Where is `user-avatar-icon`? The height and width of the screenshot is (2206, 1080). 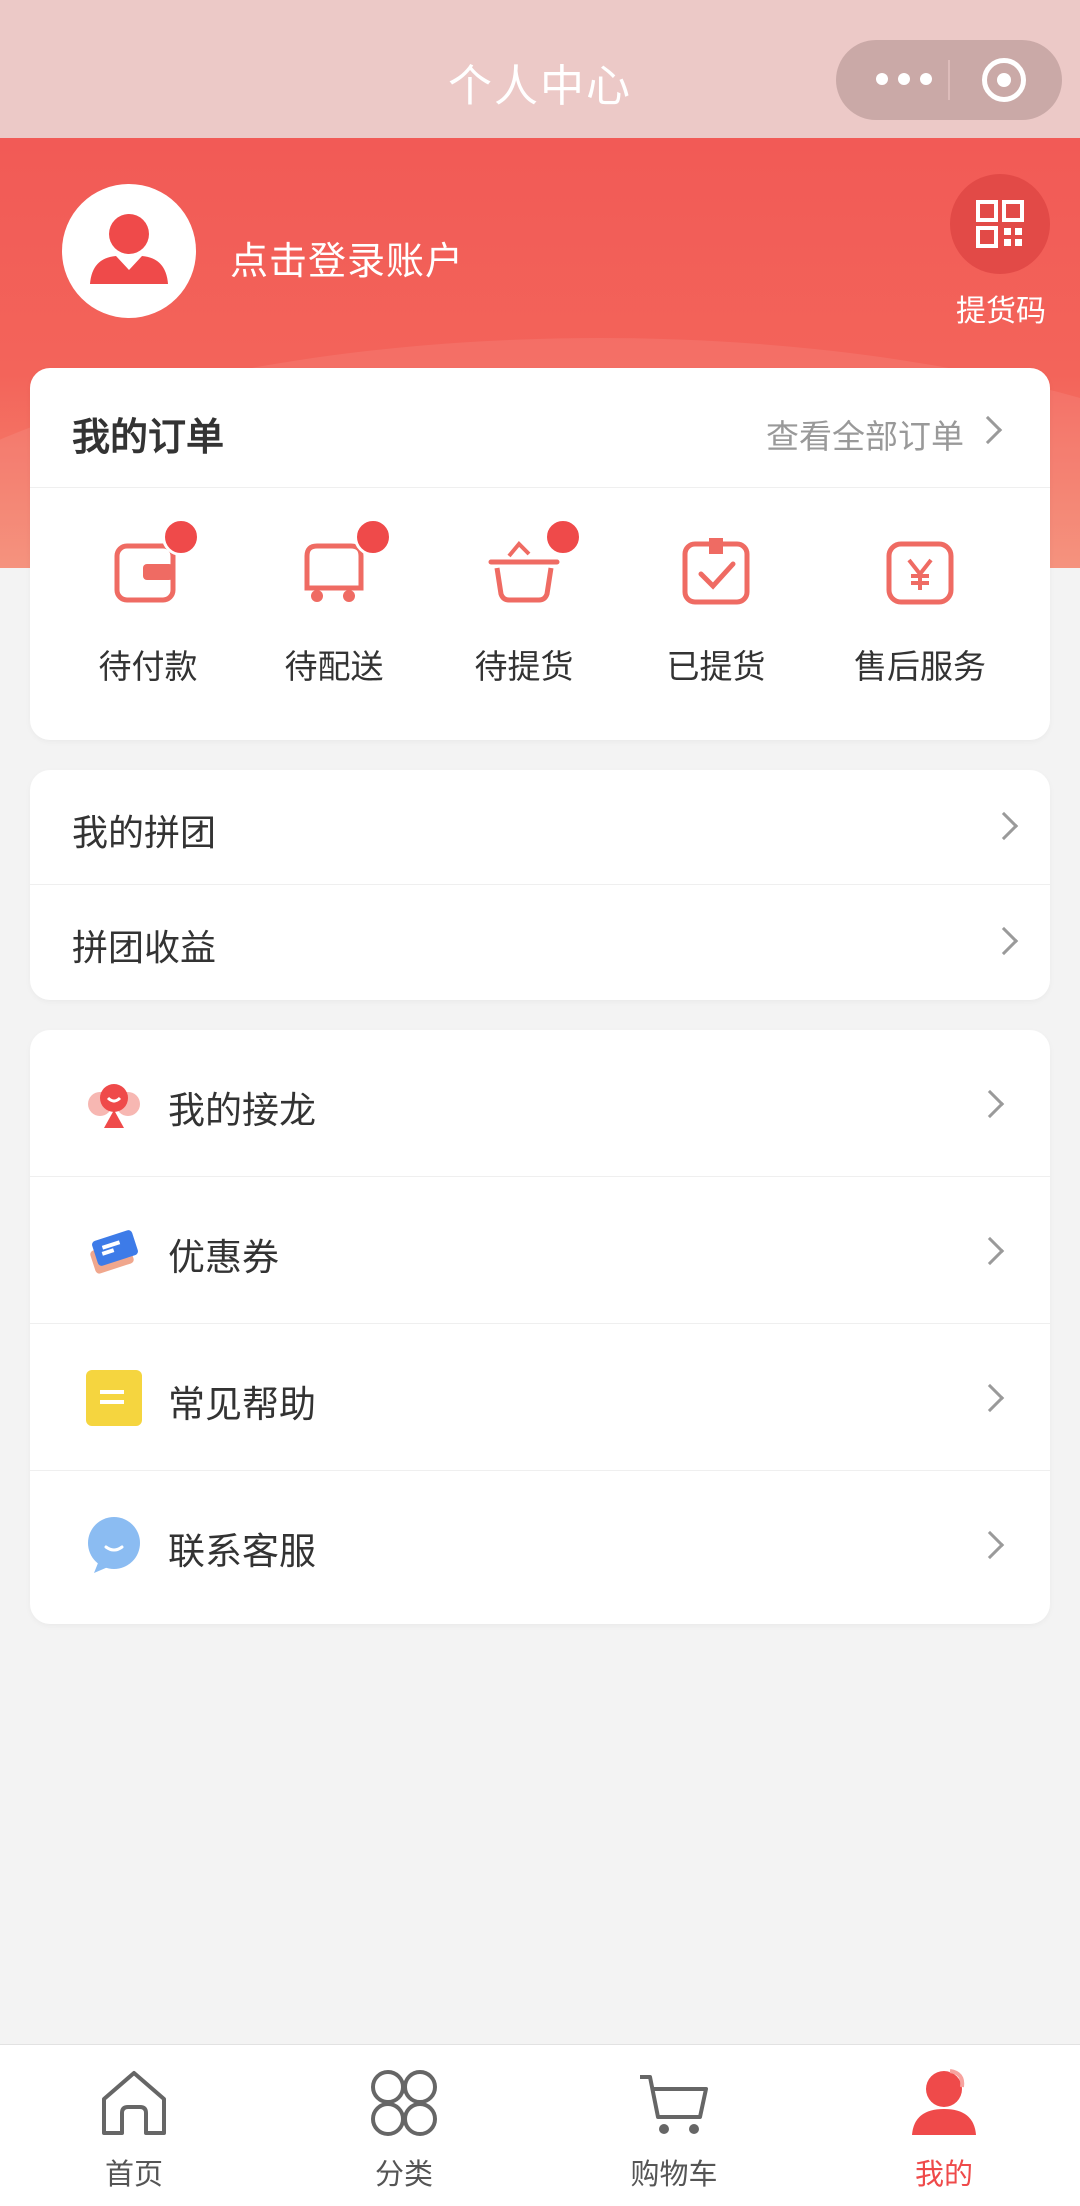
user-avatar-icon is located at coordinates (129, 249).